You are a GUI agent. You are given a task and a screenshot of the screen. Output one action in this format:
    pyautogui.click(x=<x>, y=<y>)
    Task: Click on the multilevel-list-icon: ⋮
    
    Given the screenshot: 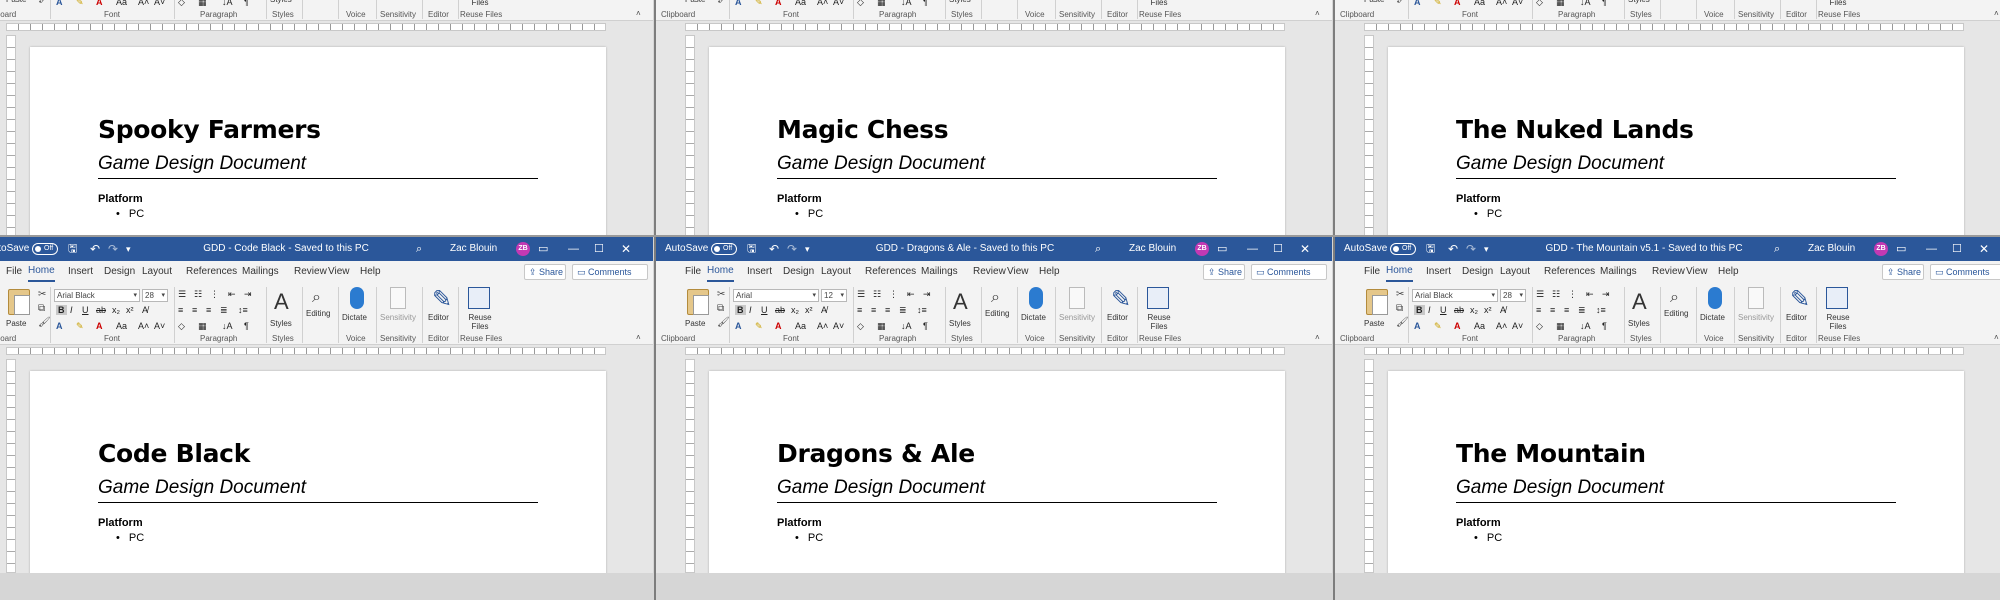 What is the action you would take?
    pyautogui.click(x=1572, y=294)
    